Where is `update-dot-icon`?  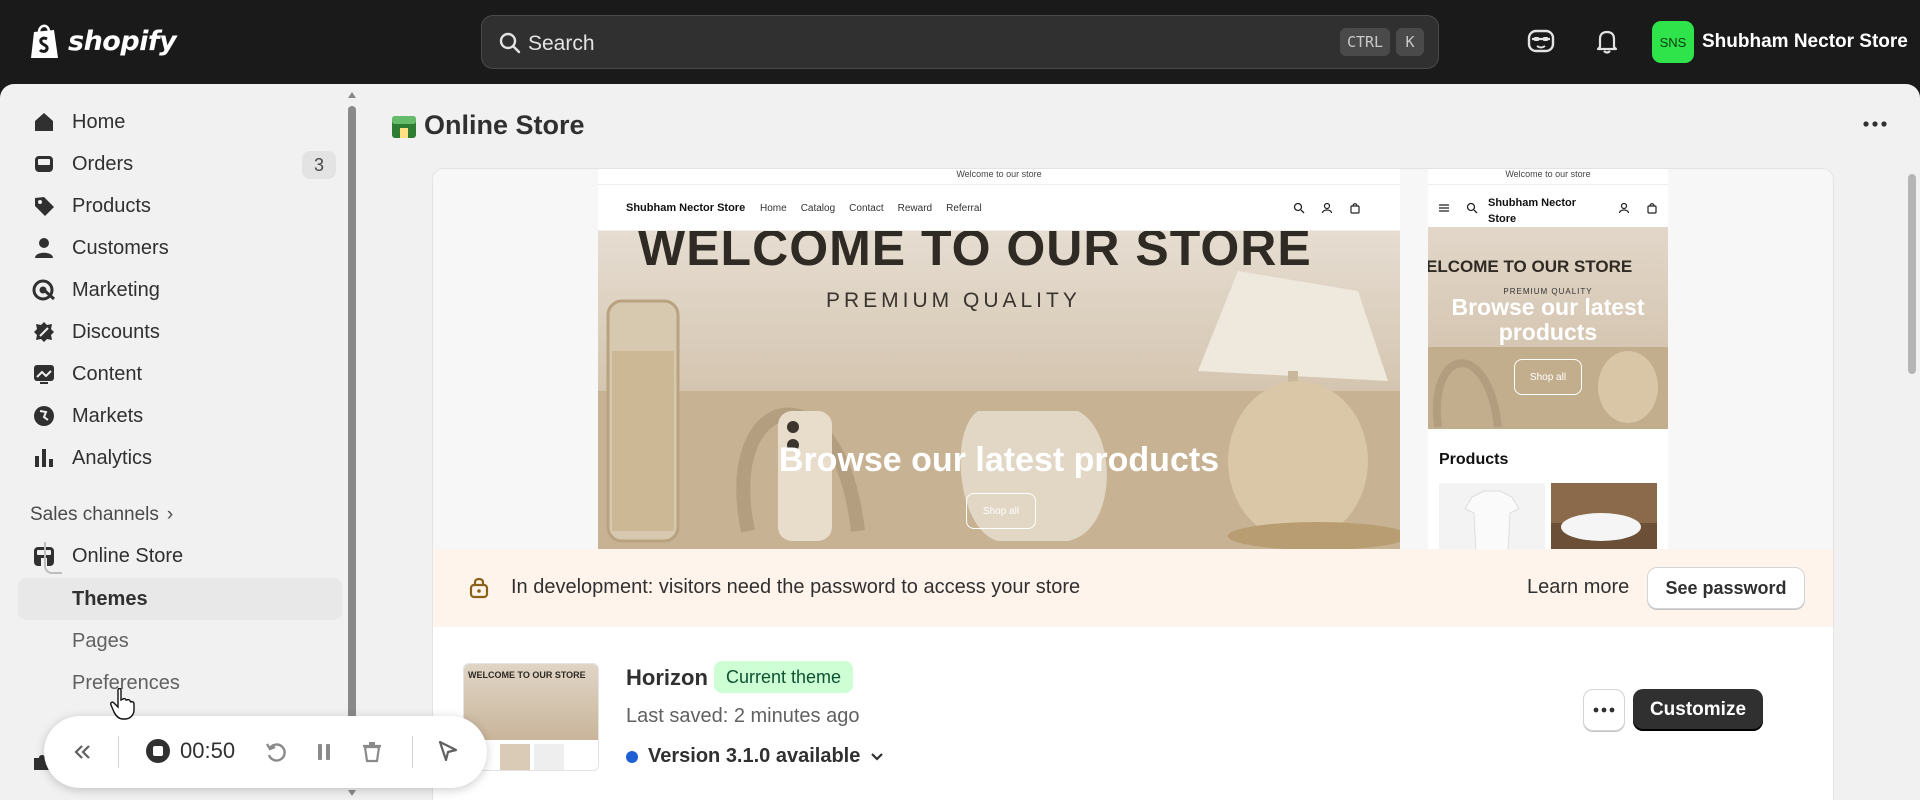
update-dot-icon is located at coordinates (632, 756).